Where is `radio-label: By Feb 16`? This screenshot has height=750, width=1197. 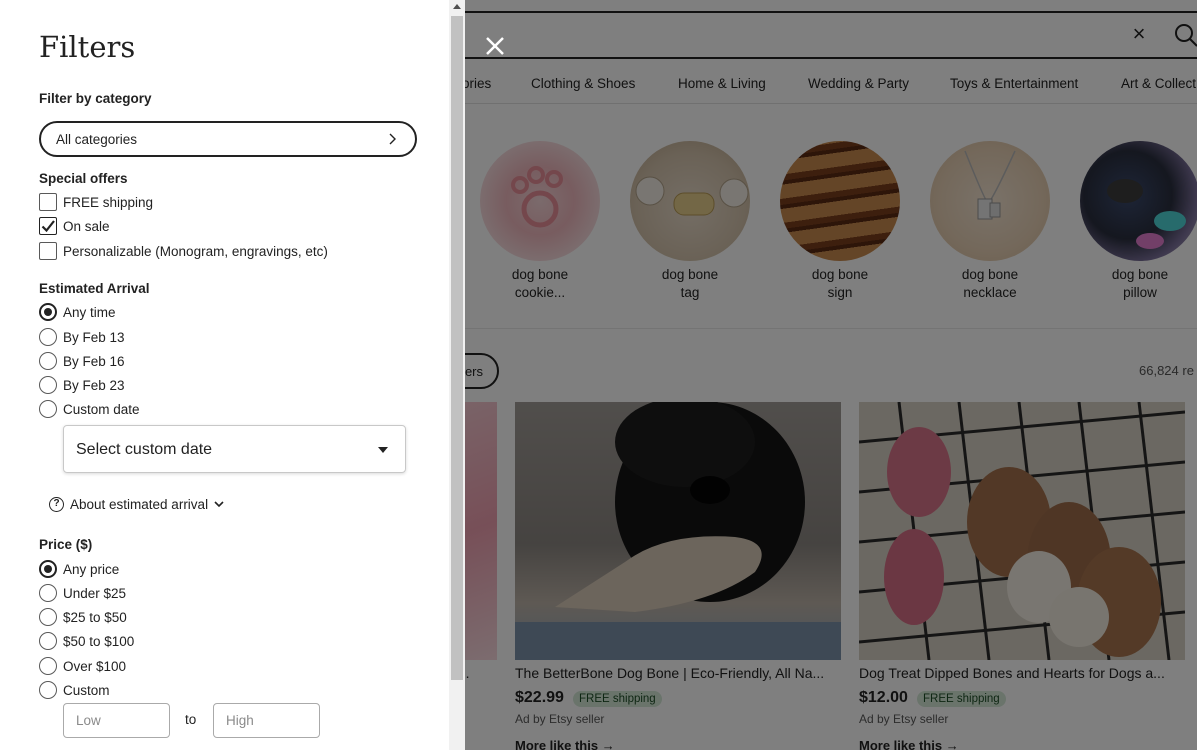 radio-label: By Feb 16 is located at coordinates (94, 361).